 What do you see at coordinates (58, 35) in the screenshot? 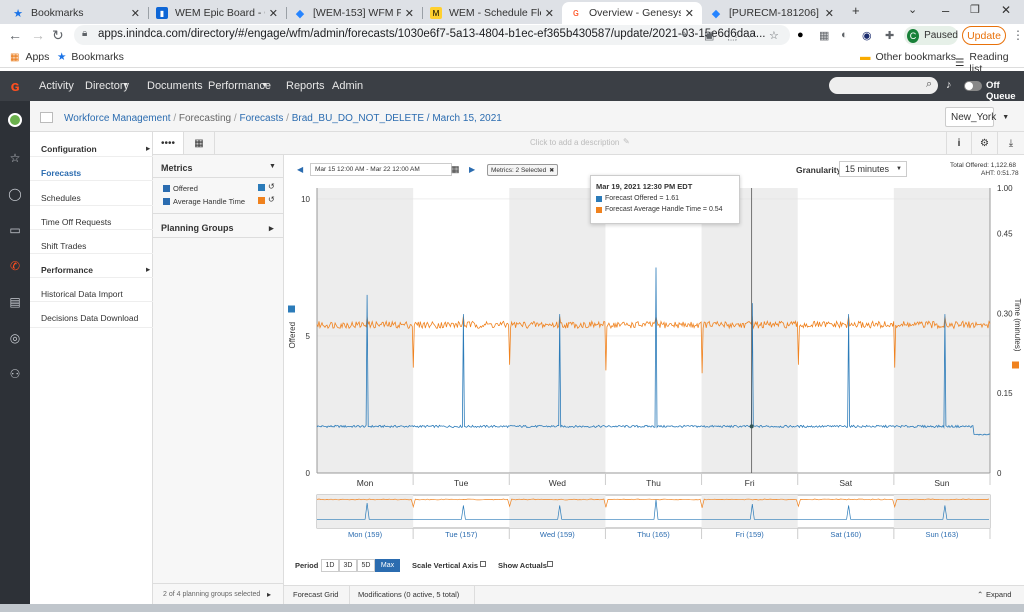
I see `reload-icon: ↻` at bounding box center [58, 35].